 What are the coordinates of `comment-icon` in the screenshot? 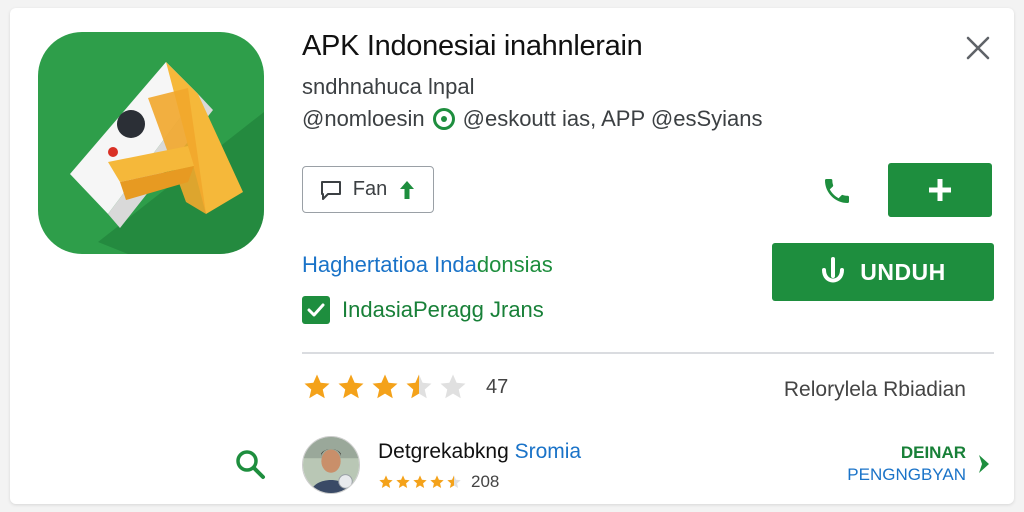 It's located at (330, 190).